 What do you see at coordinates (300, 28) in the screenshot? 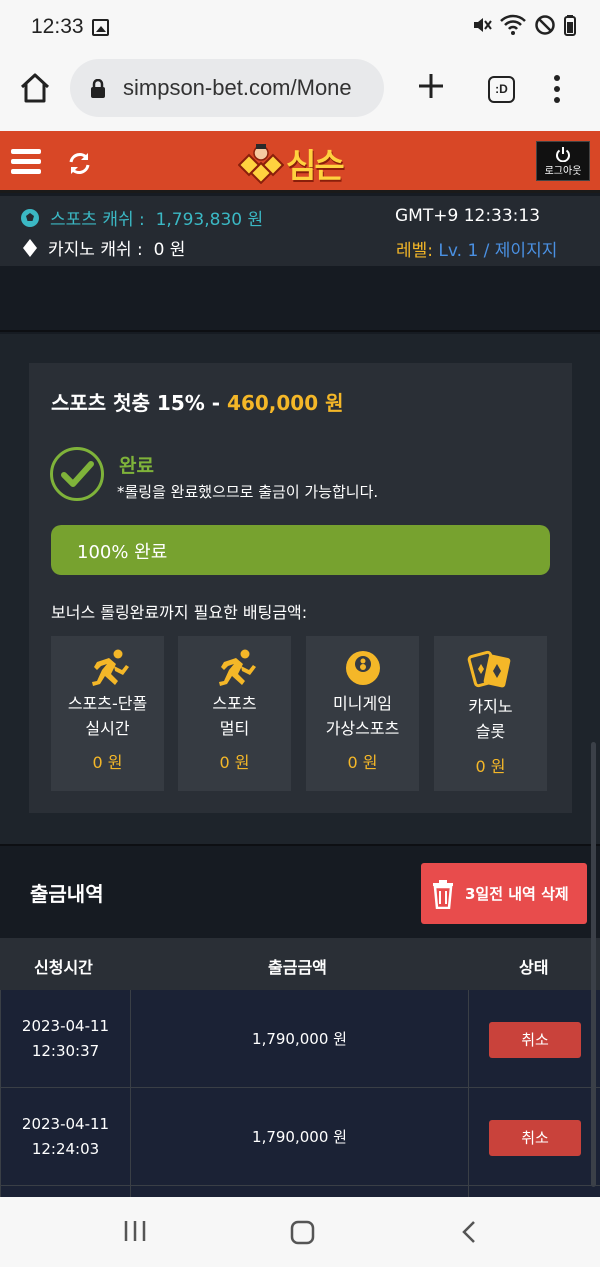
I see `status-bar: 12:33` at bounding box center [300, 28].